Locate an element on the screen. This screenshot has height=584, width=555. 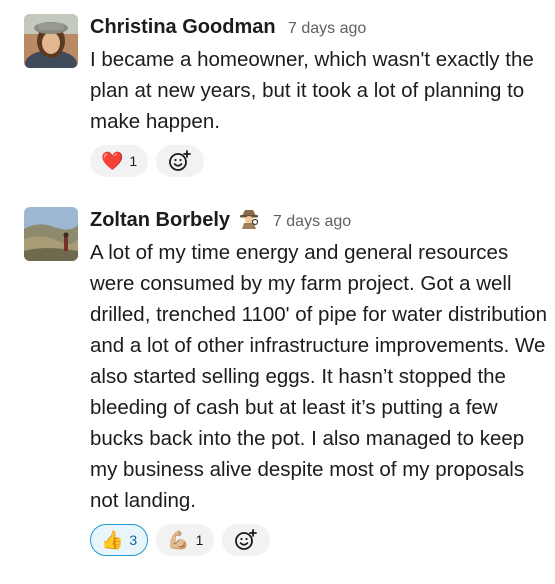
detective-icon is located at coordinates (249, 218).